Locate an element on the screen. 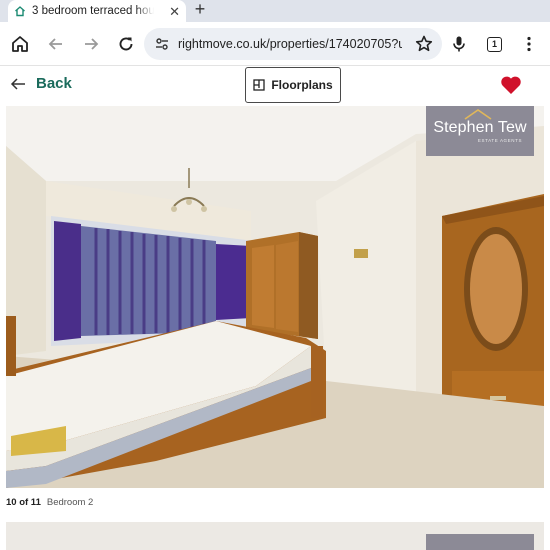 This screenshot has width=550, height=550. new-tab-button: + is located at coordinates (200, 10).